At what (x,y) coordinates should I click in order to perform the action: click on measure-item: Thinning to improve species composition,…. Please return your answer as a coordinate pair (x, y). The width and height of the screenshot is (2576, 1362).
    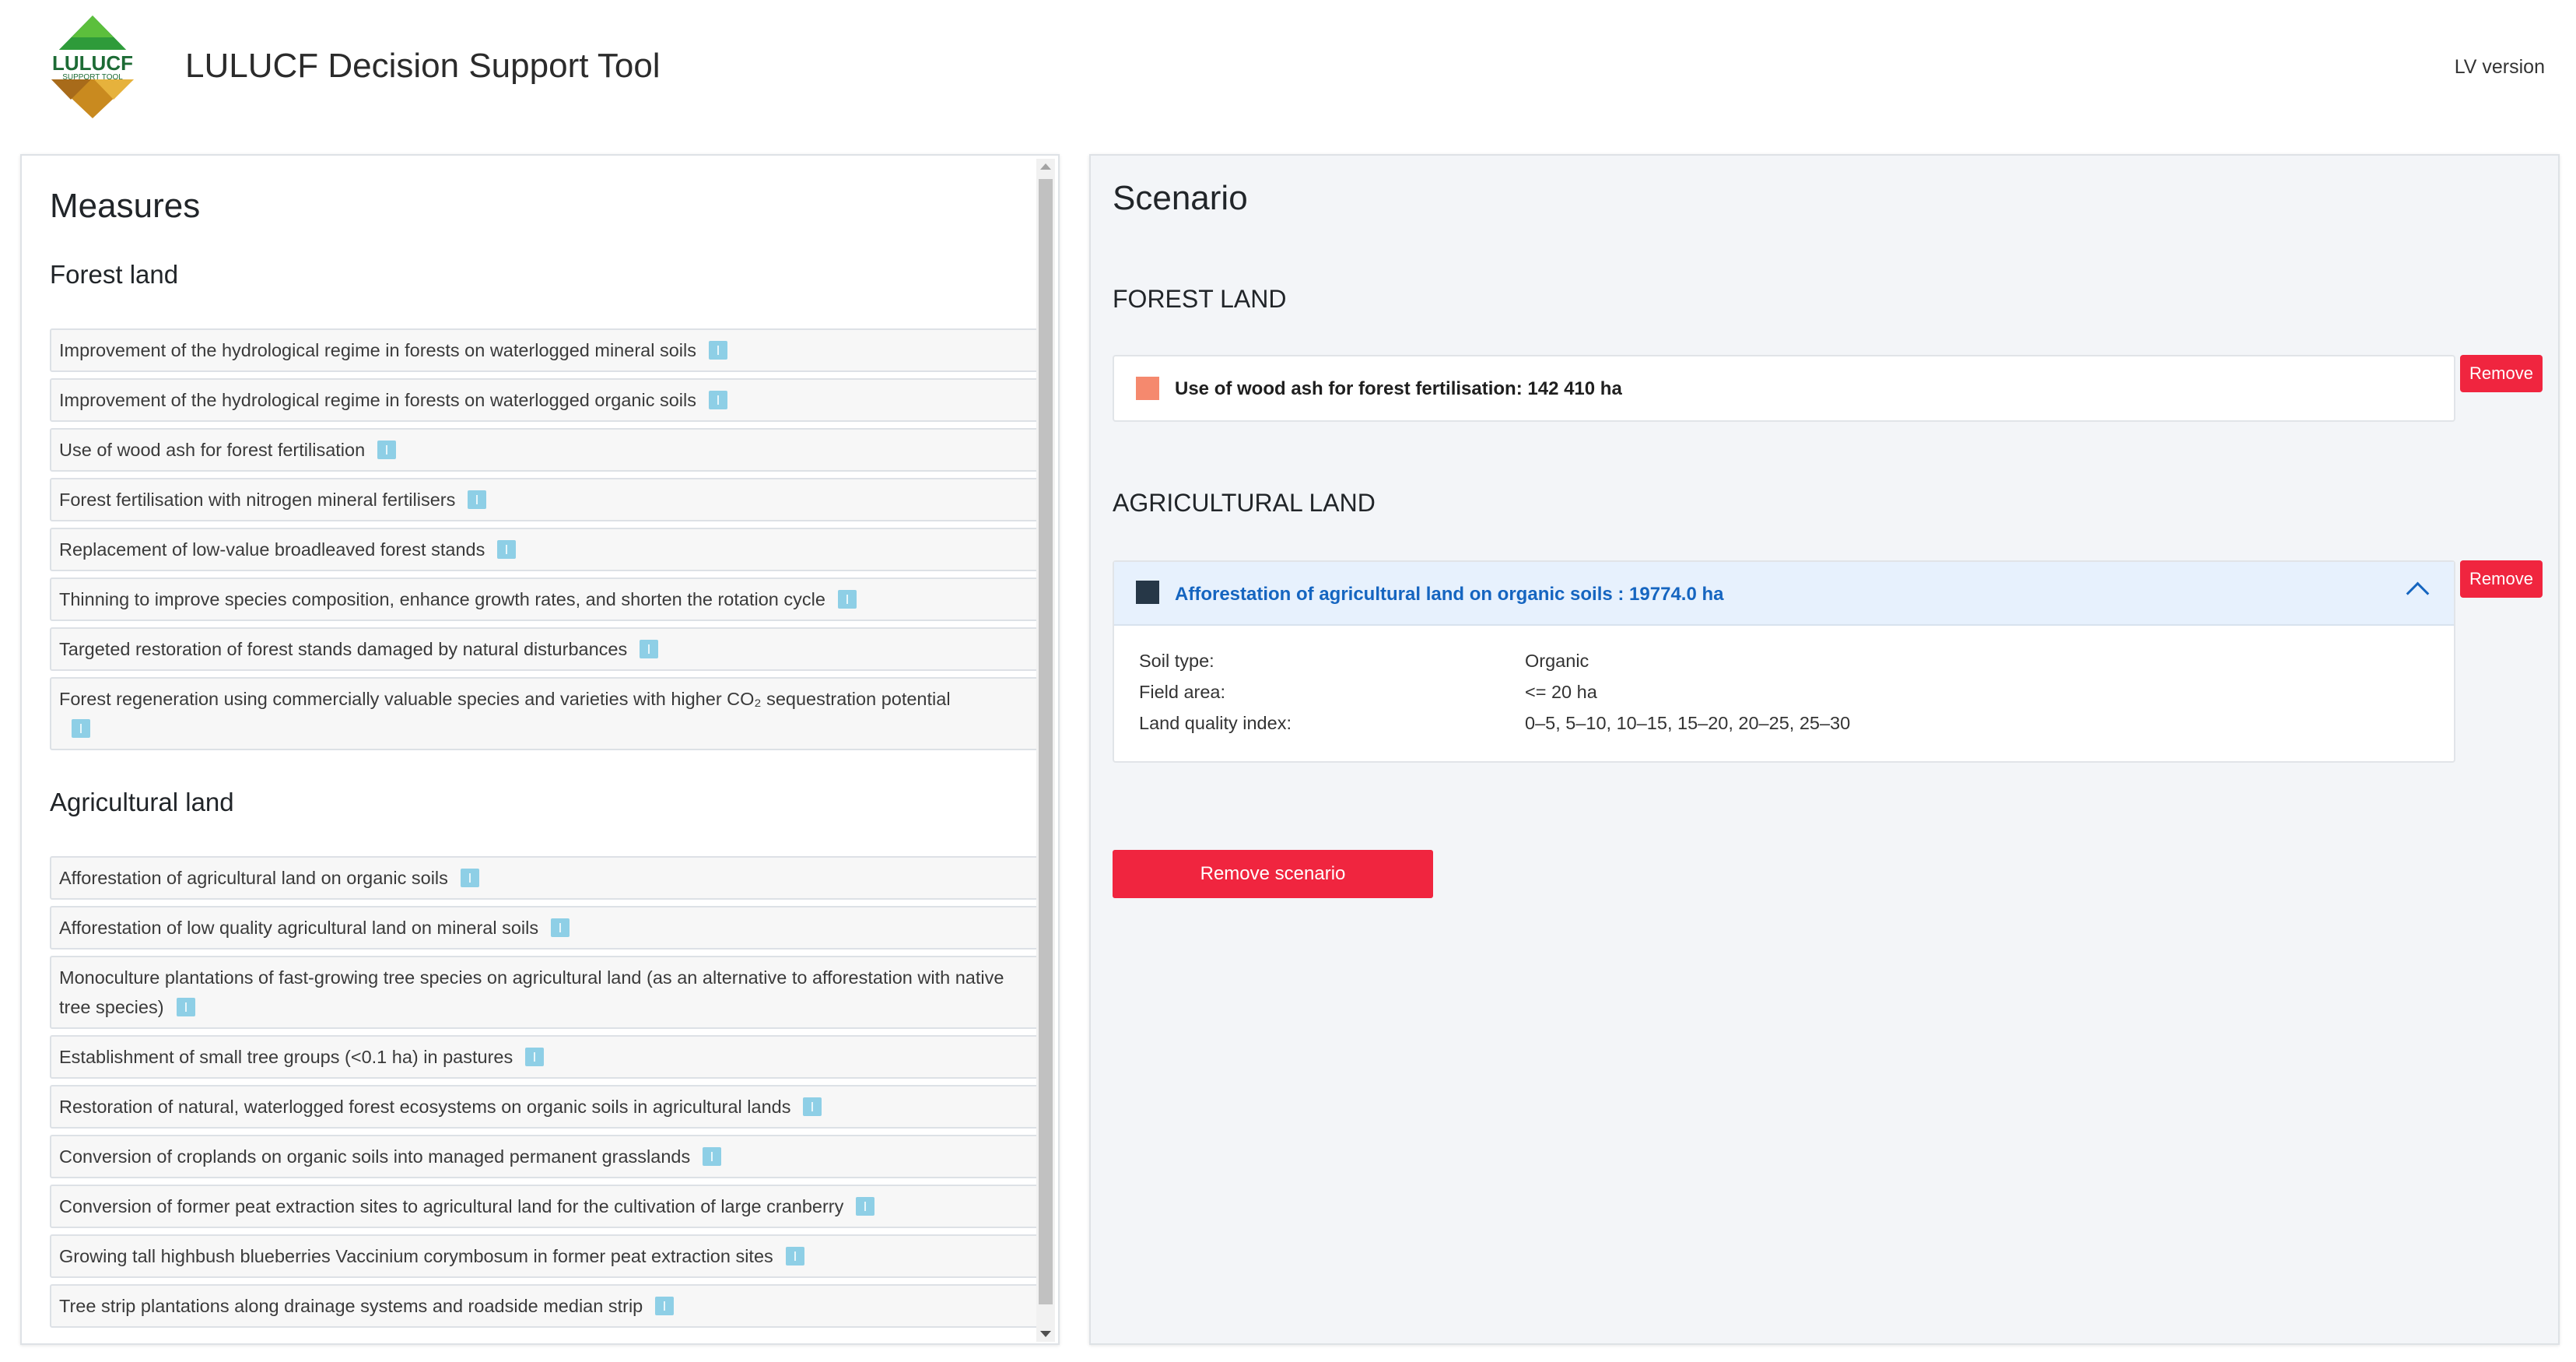
    Looking at the image, I should click on (545, 599).